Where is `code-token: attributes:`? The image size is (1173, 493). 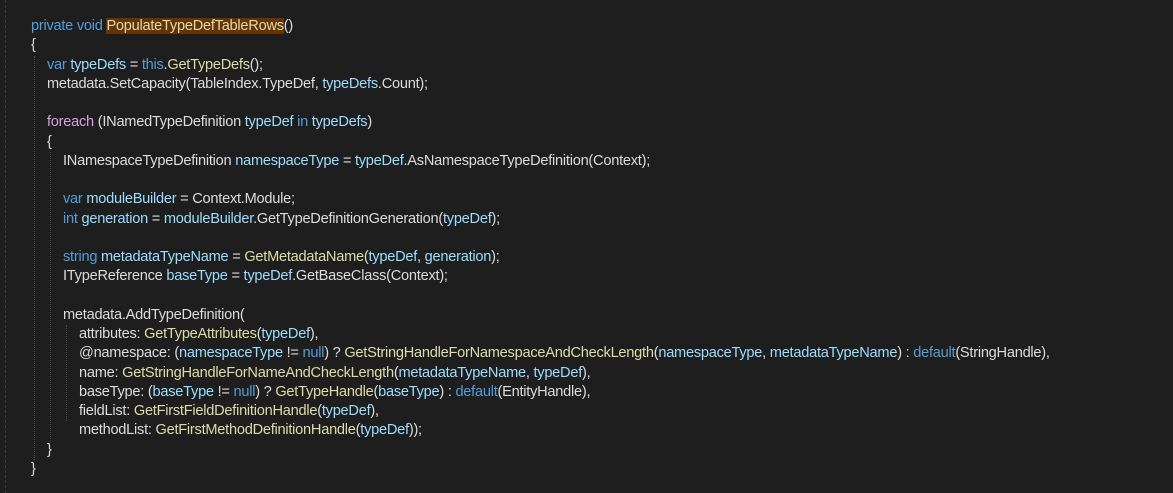
code-token: attributes: is located at coordinates (112, 334).